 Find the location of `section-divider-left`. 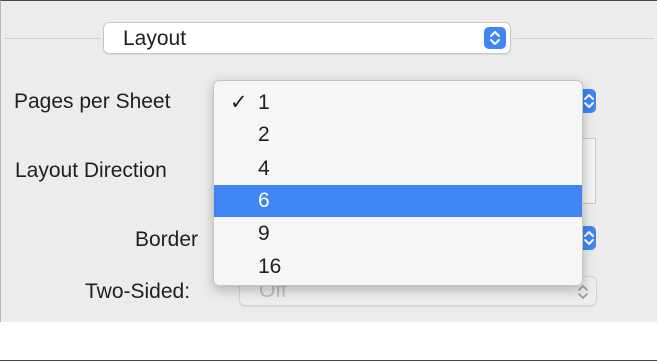

section-divider-left is located at coordinates (53, 38).